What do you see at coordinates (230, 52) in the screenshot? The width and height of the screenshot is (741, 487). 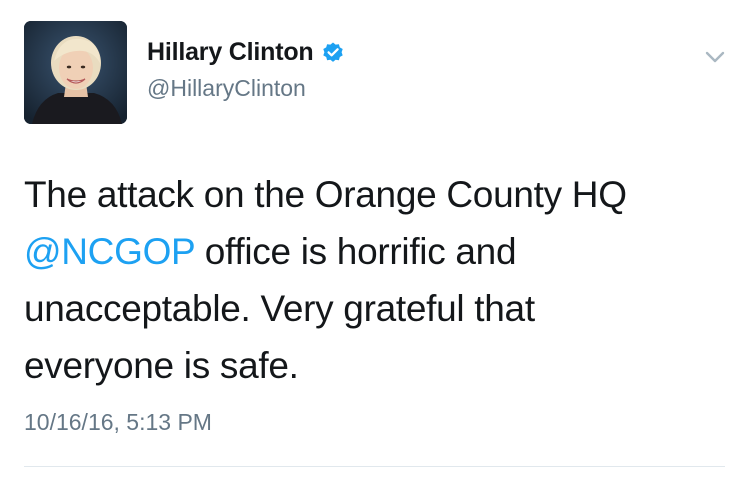 I see `author-display-name: Hillary Clinton` at bounding box center [230, 52].